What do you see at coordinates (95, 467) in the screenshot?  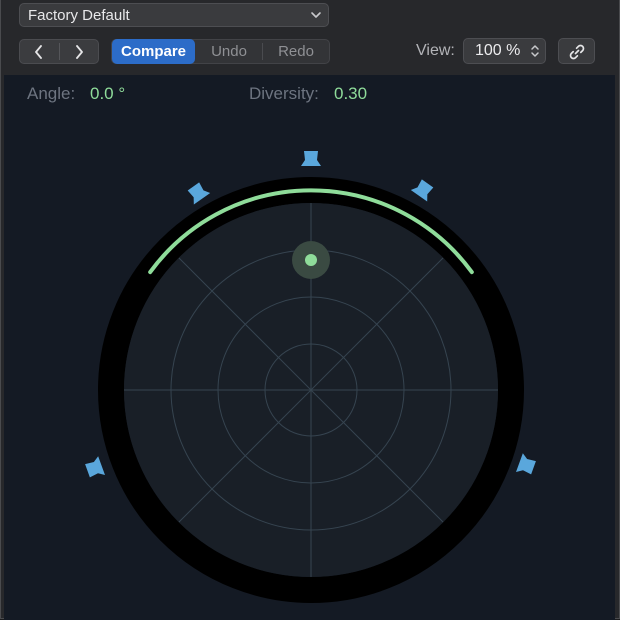 I see `speaker-left-surround-icon` at bounding box center [95, 467].